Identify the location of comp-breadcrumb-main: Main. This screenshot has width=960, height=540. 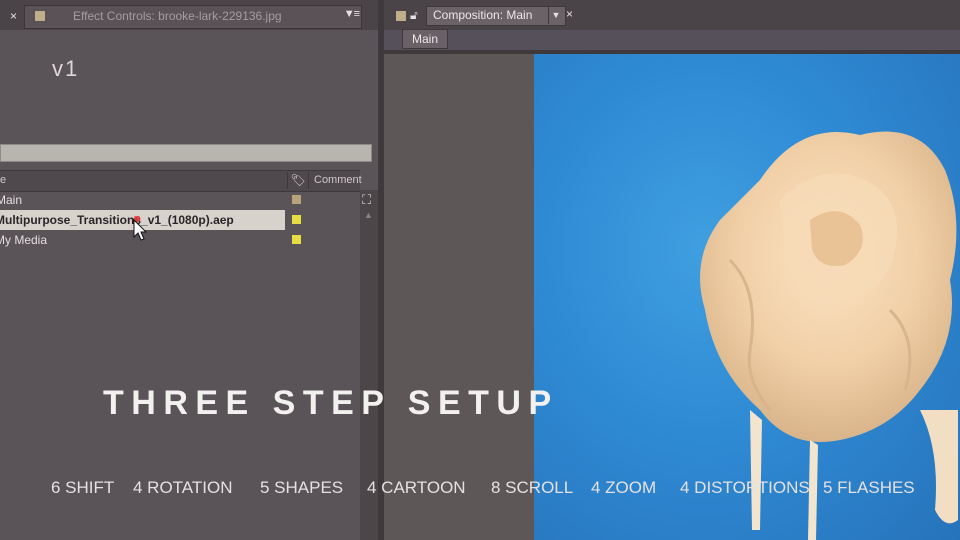
(425, 39).